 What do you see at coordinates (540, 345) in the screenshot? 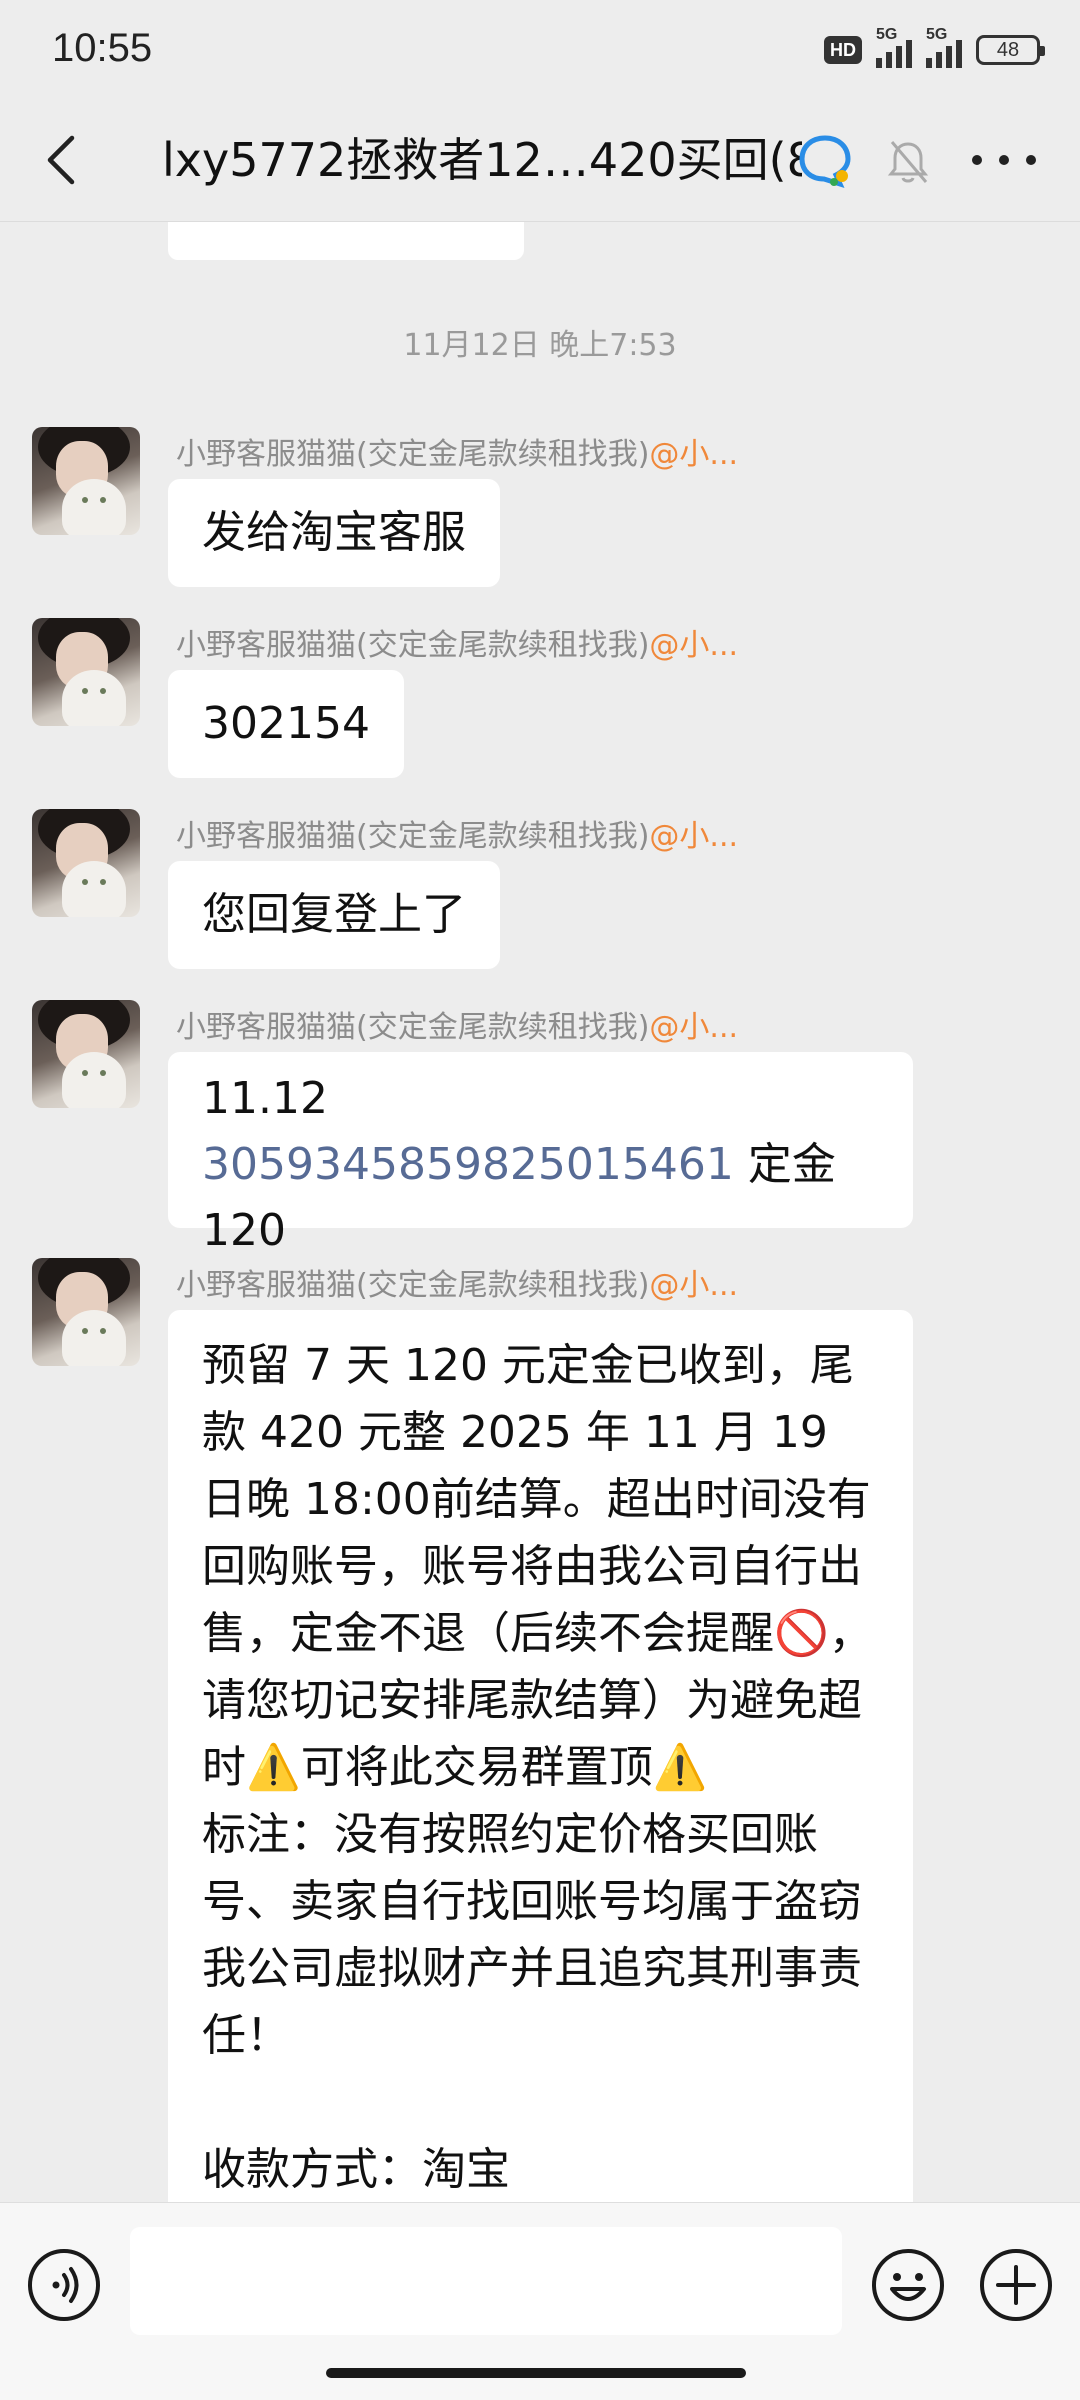
I see `chat-timestamp: 11月12日 晚上7:53` at bounding box center [540, 345].